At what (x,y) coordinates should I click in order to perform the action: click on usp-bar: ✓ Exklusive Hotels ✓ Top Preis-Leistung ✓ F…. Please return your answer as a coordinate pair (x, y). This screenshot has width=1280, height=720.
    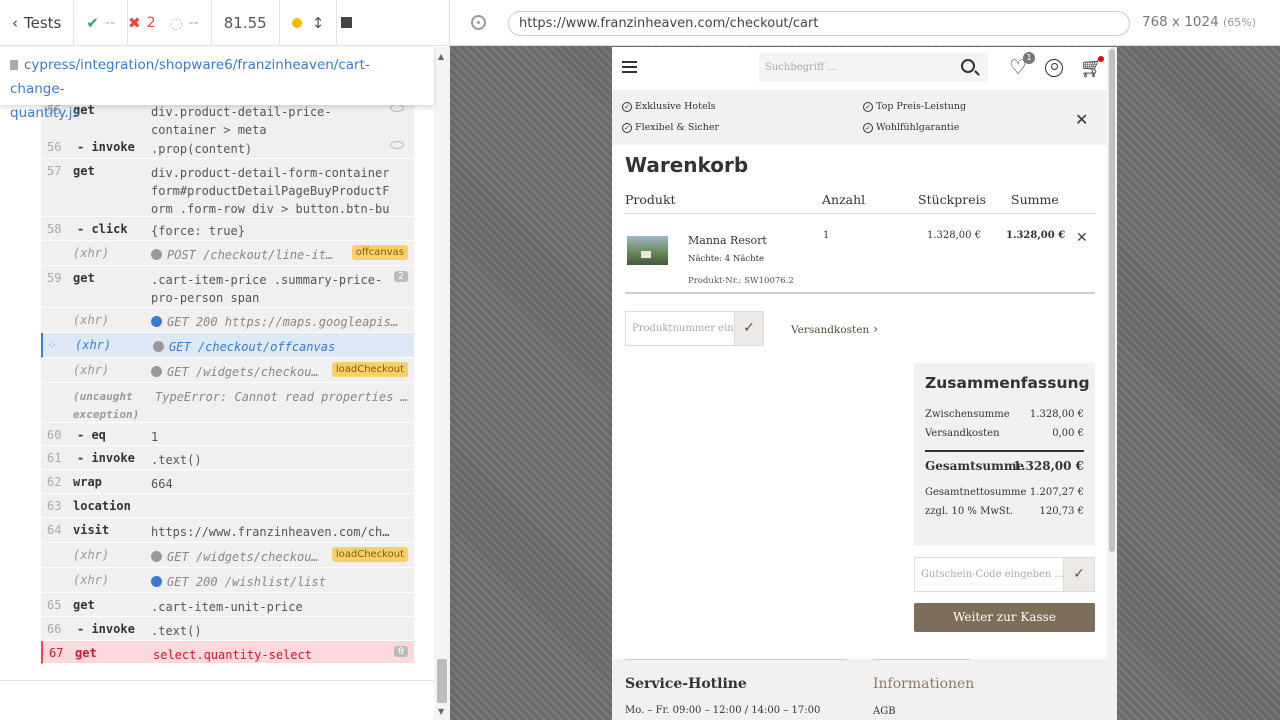
    Looking at the image, I should click on (859, 117).